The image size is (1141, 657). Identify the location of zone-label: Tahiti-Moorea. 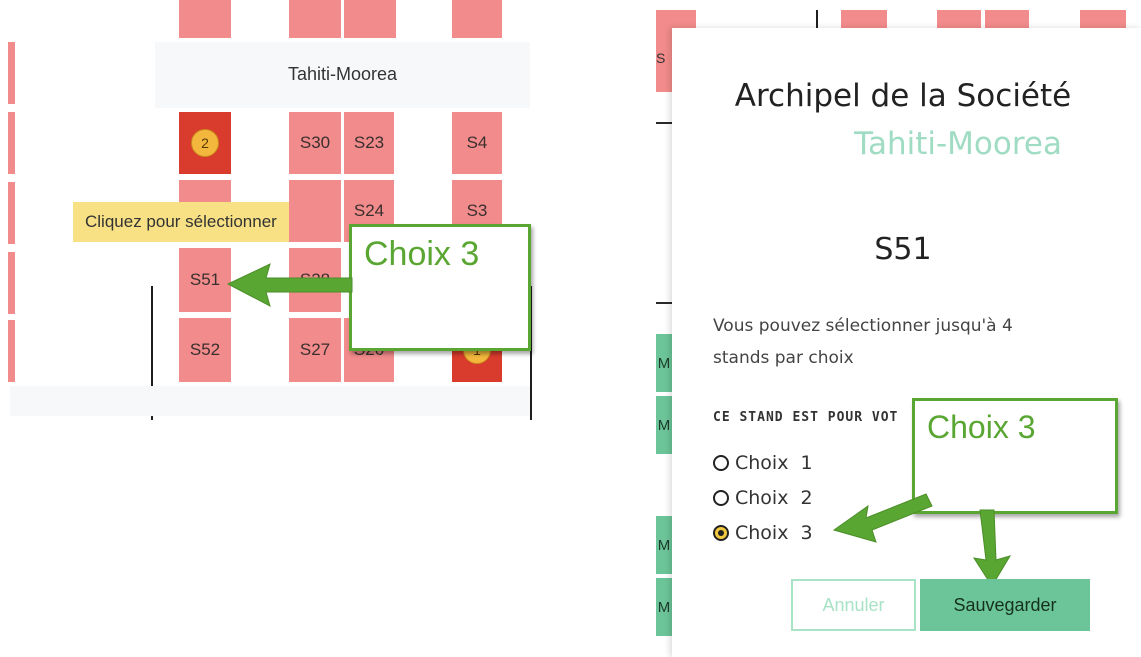
(342, 74).